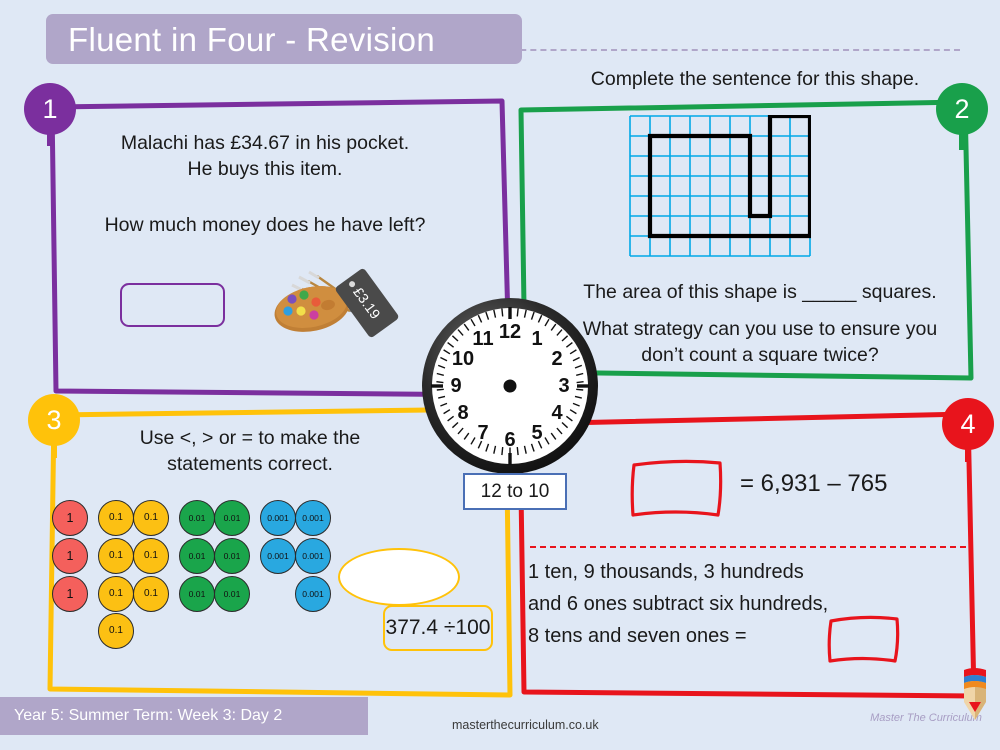  What do you see at coordinates (251, 39) in the screenshot?
I see `page-title: Fluent in Four - Revision` at bounding box center [251, 39].